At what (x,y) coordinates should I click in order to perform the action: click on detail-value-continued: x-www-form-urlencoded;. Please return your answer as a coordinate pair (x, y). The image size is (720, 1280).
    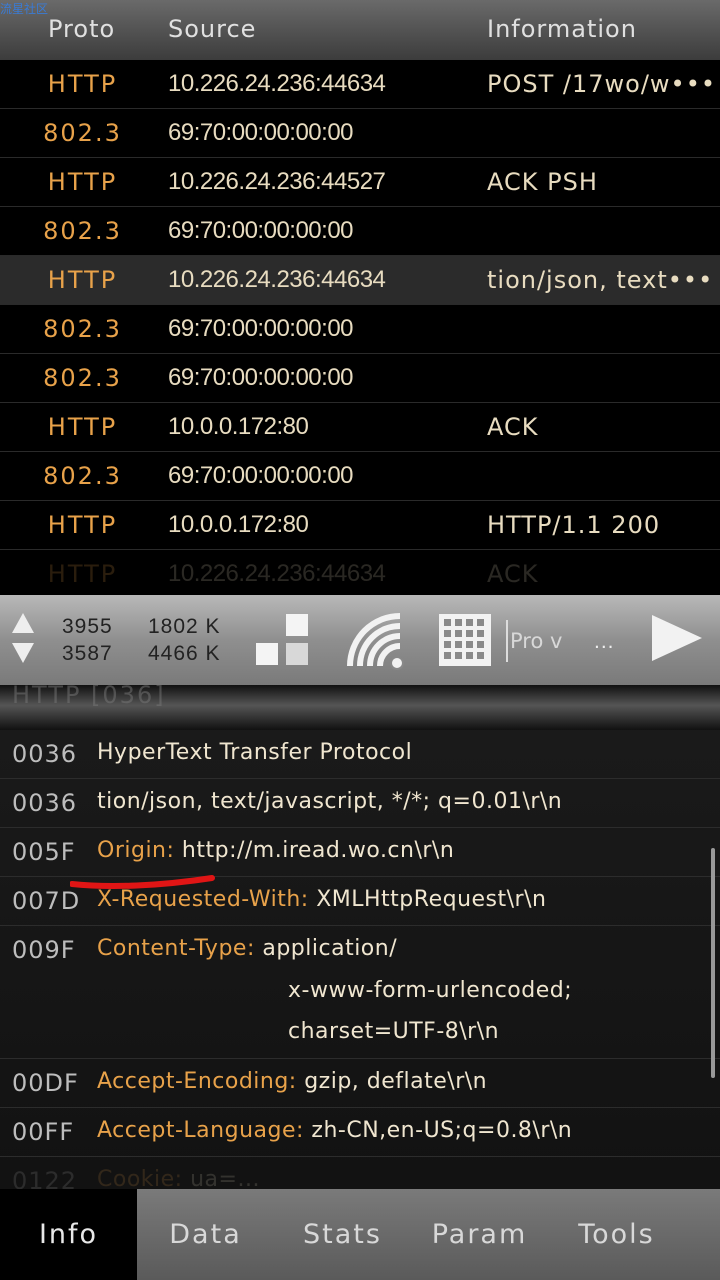
    Looking at the image, I should click on (430, 990).